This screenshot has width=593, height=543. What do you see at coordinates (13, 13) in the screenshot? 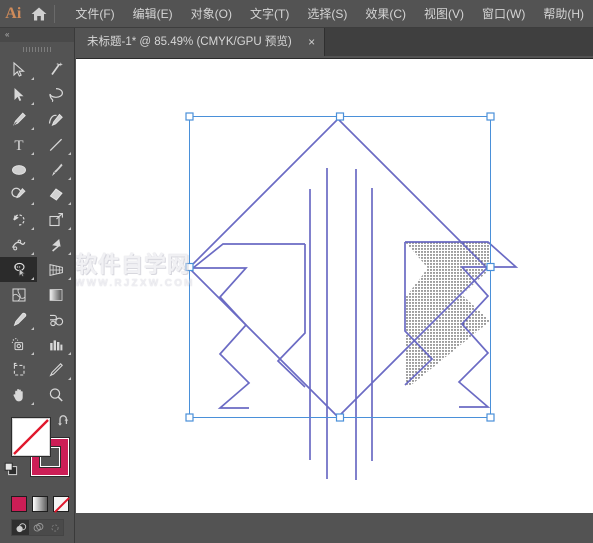
I see `app-logo: Ai` at bounding box center [13, 13].